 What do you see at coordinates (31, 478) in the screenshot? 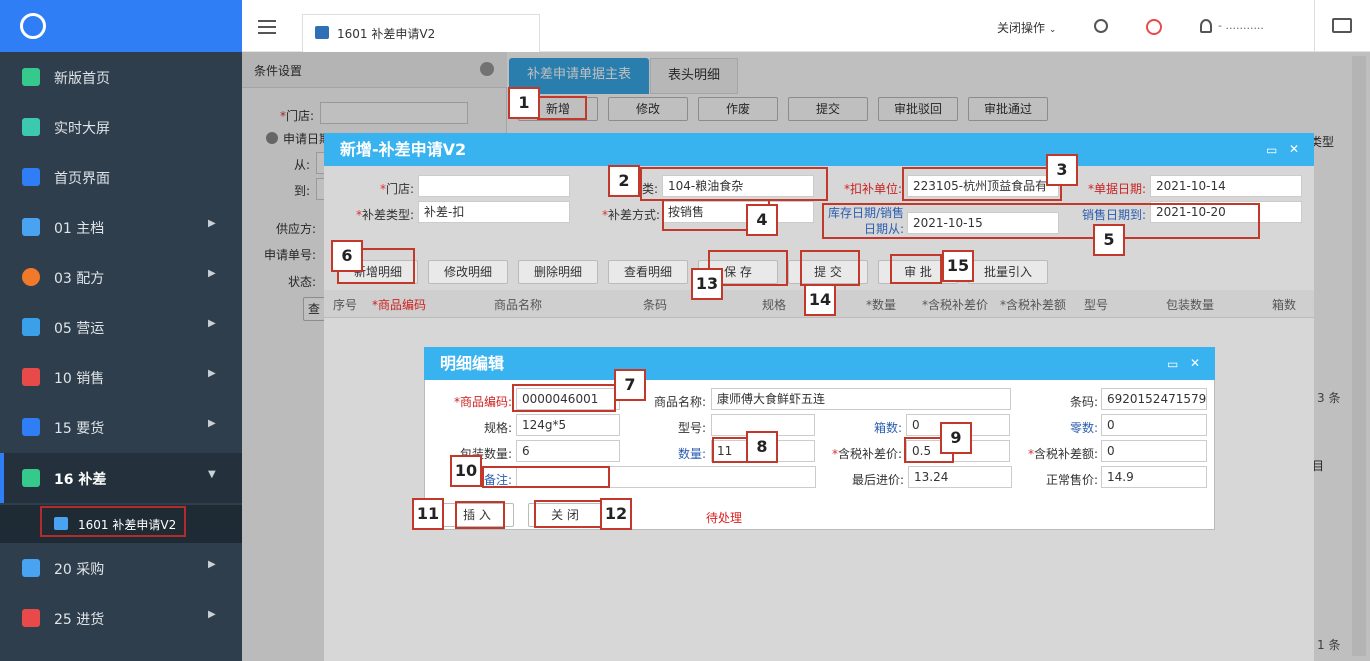
I see `clipboard-icon` at bounding box center [31, 478].